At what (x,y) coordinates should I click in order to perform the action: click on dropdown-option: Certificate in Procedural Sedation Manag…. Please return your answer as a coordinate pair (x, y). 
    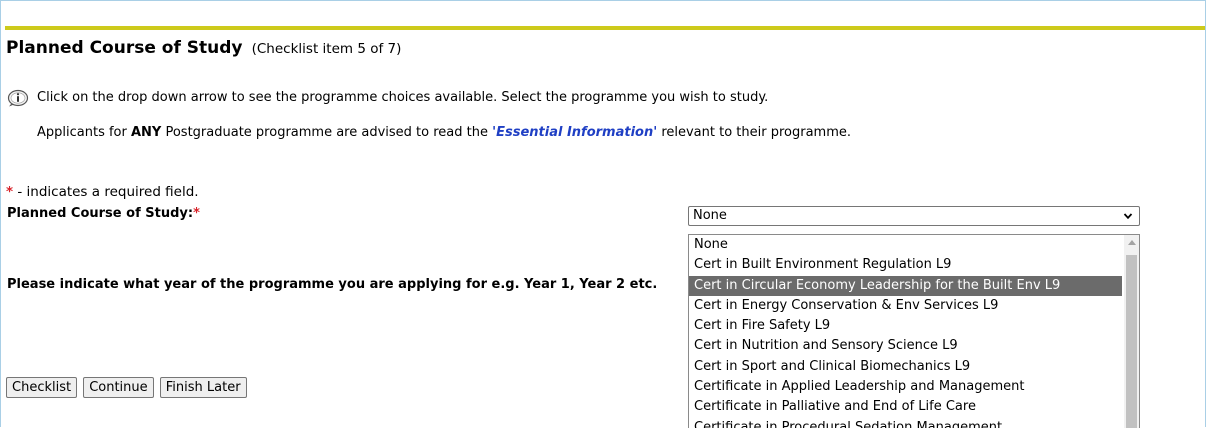
    Looking at the image, I should click on (905, 423).